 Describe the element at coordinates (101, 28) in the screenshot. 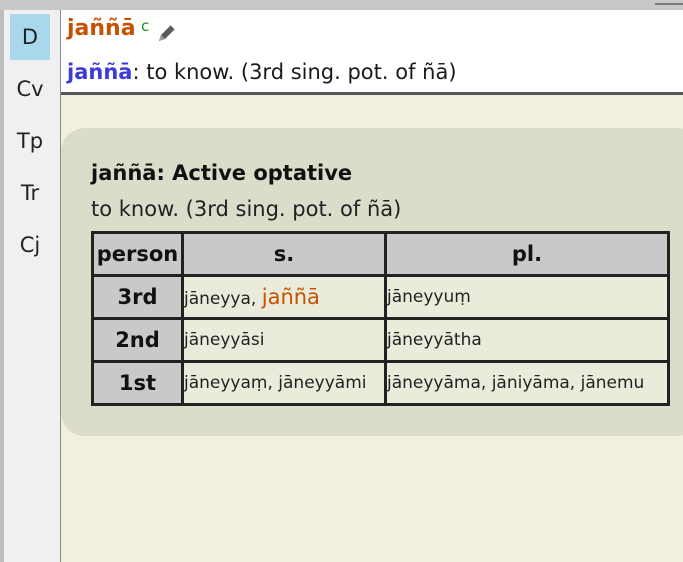

I see `headword: jaññā` at that location.